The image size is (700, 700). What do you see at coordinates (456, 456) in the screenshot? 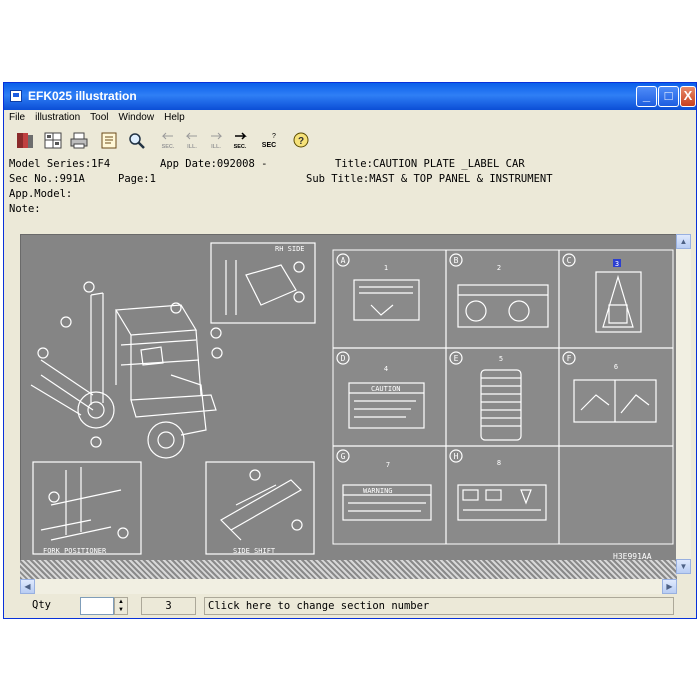
I see `cell-h-letter: H` at bounding box center [456, 456].